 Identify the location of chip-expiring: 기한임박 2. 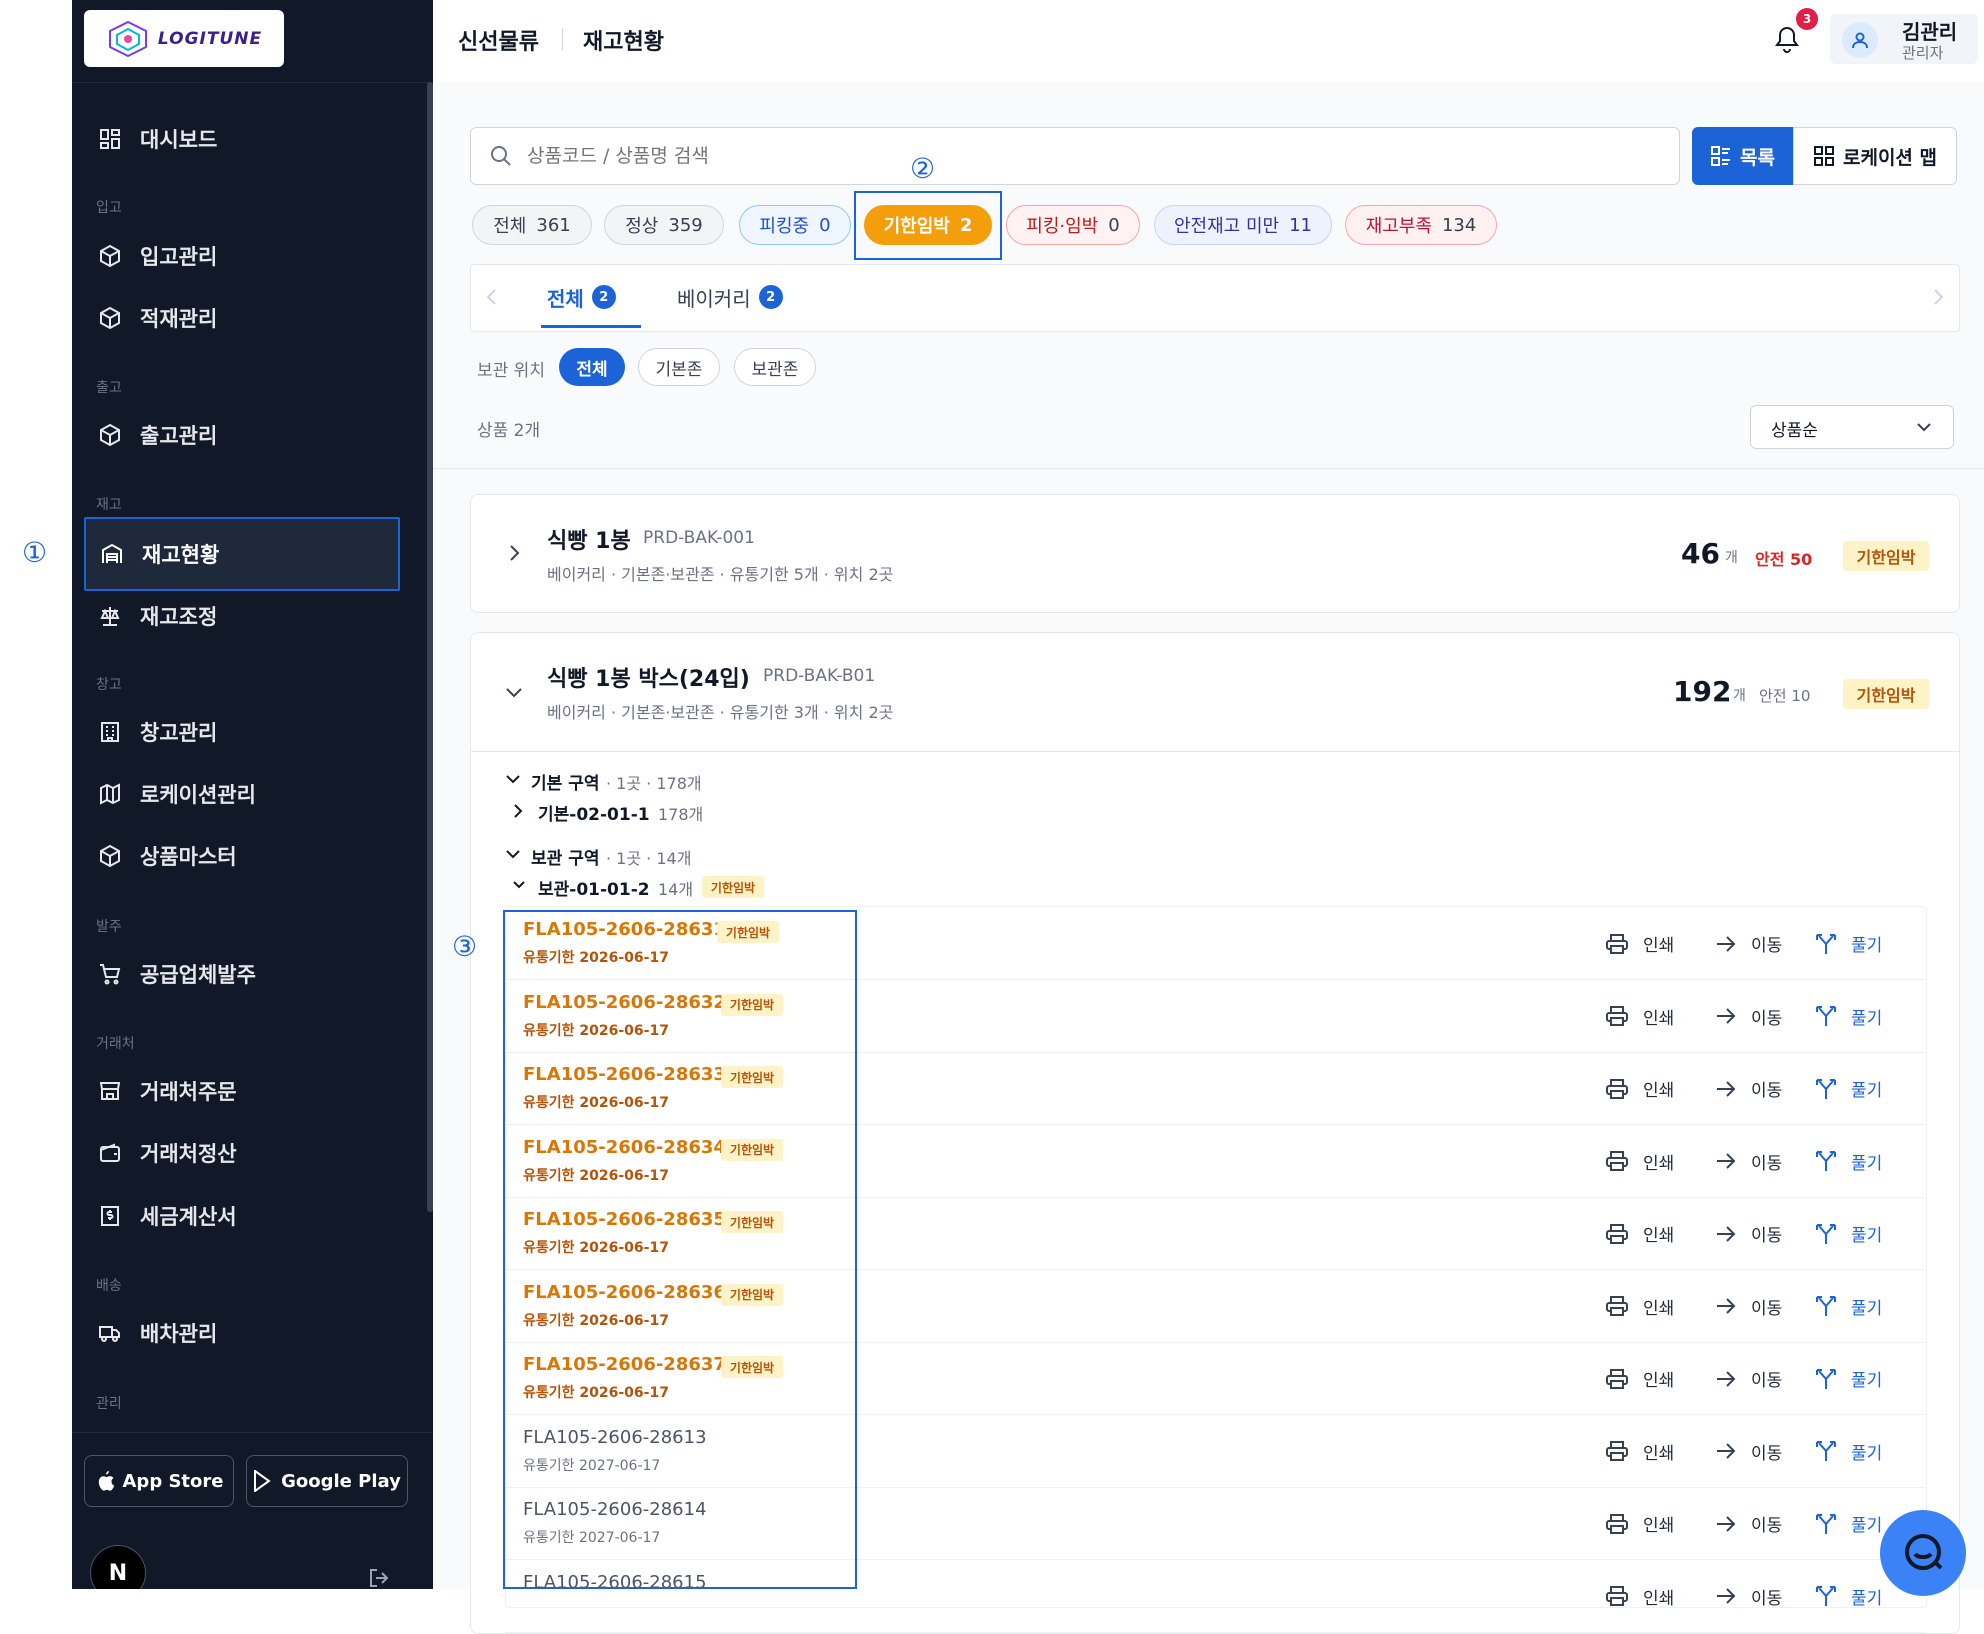
(928, 225).